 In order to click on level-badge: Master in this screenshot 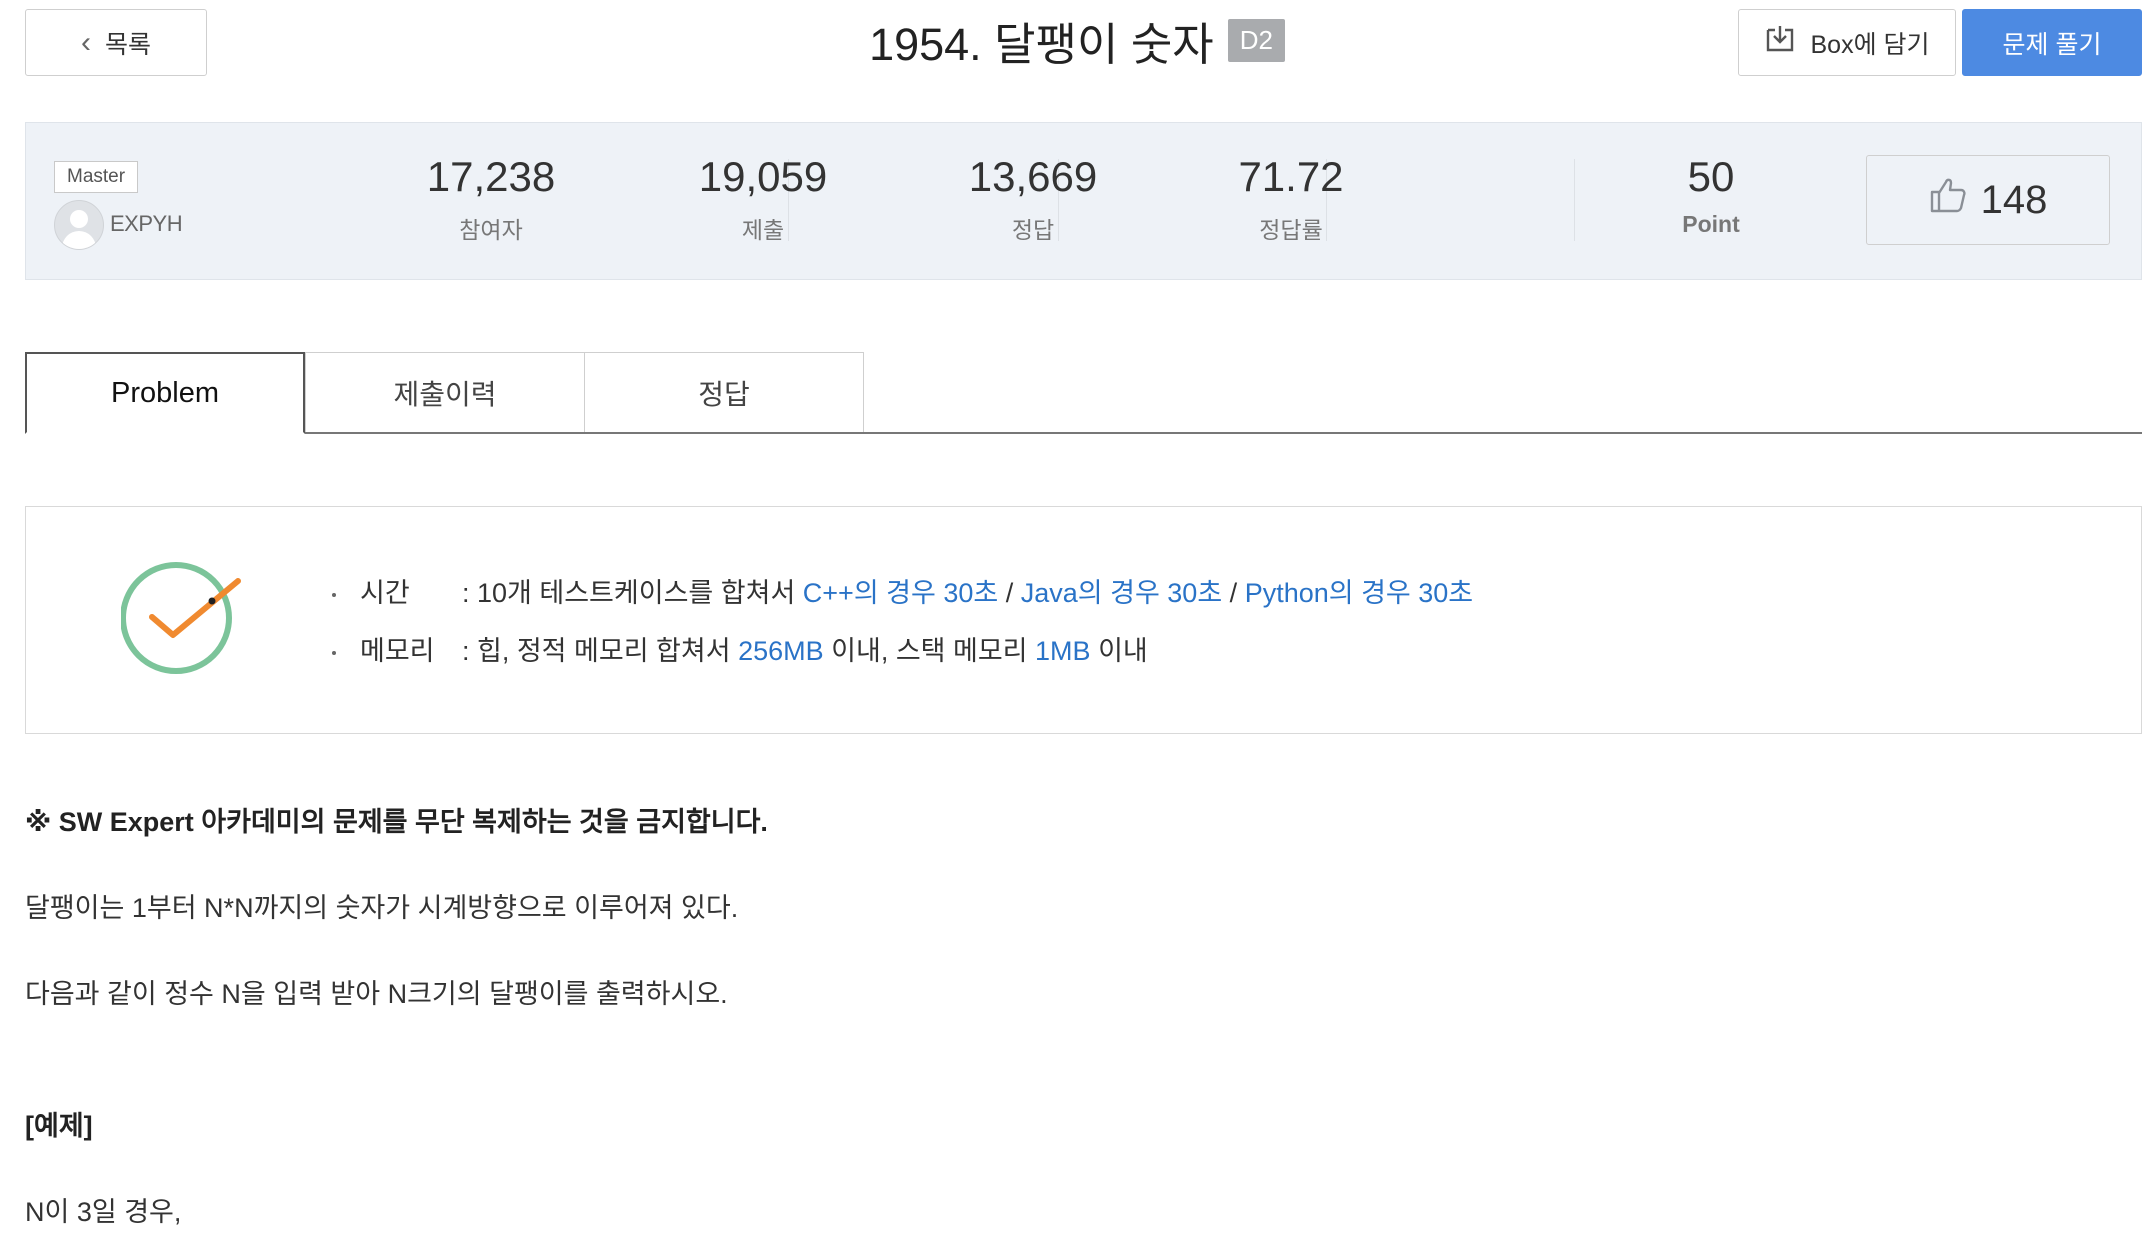, I will do `click(96, 177)`.